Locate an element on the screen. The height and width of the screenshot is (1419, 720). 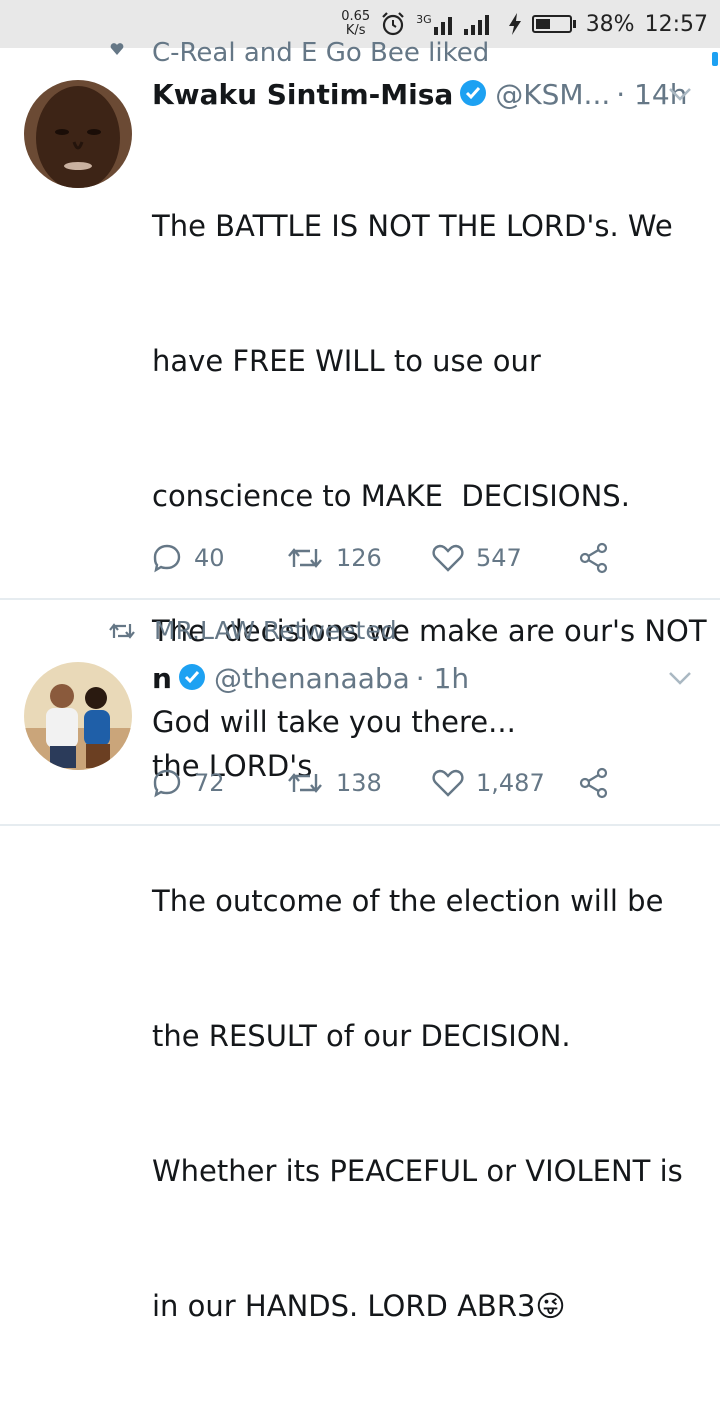
battery-icon is located at coordinates (553, 24).